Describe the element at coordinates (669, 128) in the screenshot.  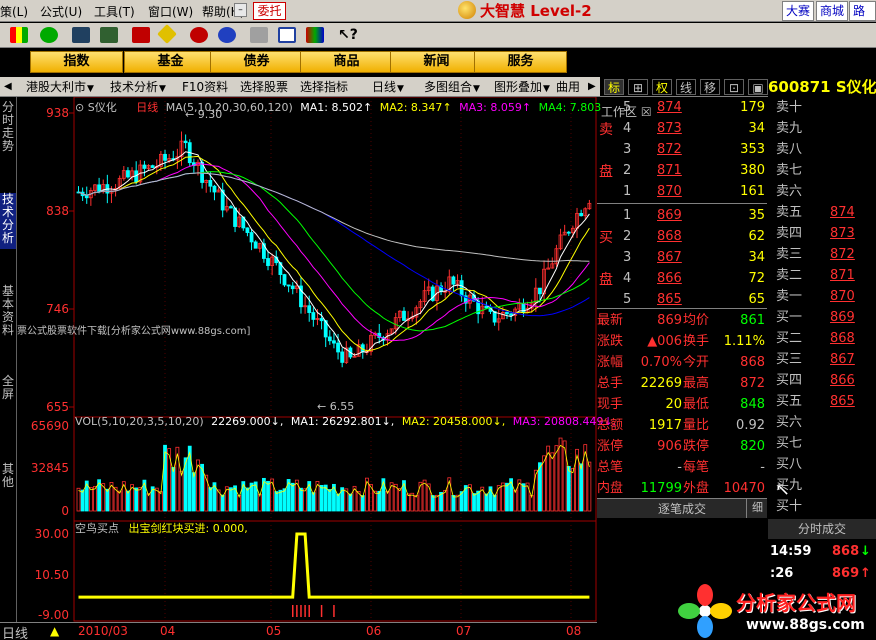
I see `ask-price: 873` at that location.